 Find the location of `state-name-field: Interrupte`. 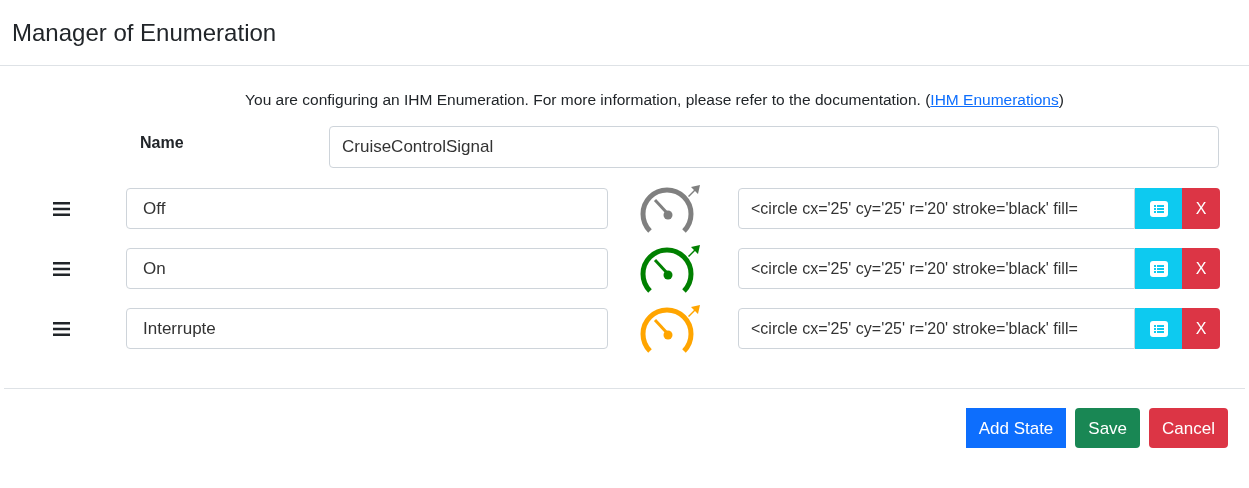

state-name-field: Interrupte is located at coordinates (367, 329).